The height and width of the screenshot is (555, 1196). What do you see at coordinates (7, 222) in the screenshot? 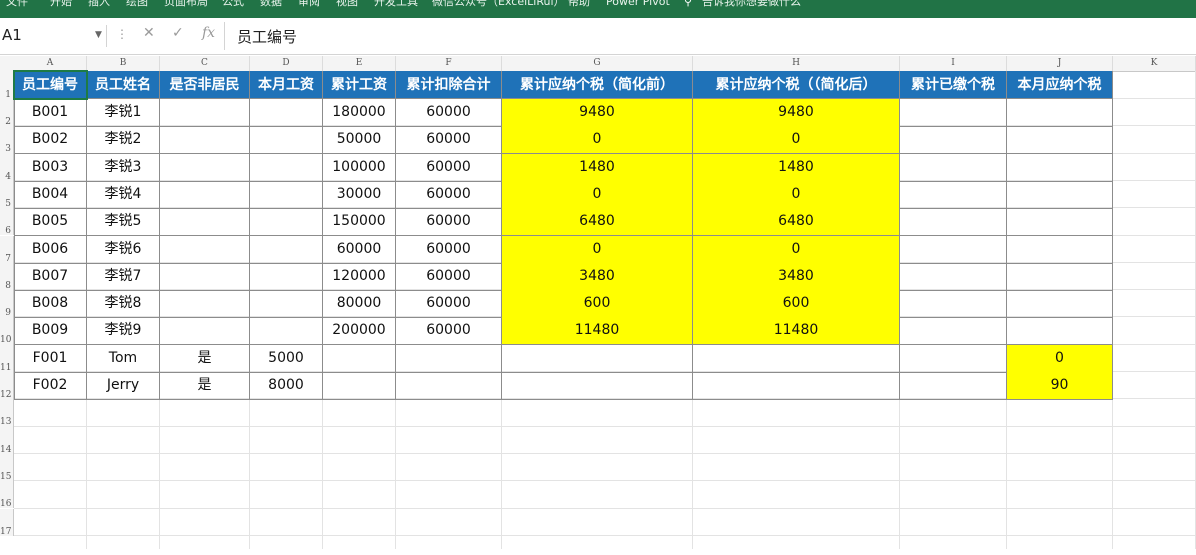
I see `row-header-6: 6` at bounding box center [7, 222].